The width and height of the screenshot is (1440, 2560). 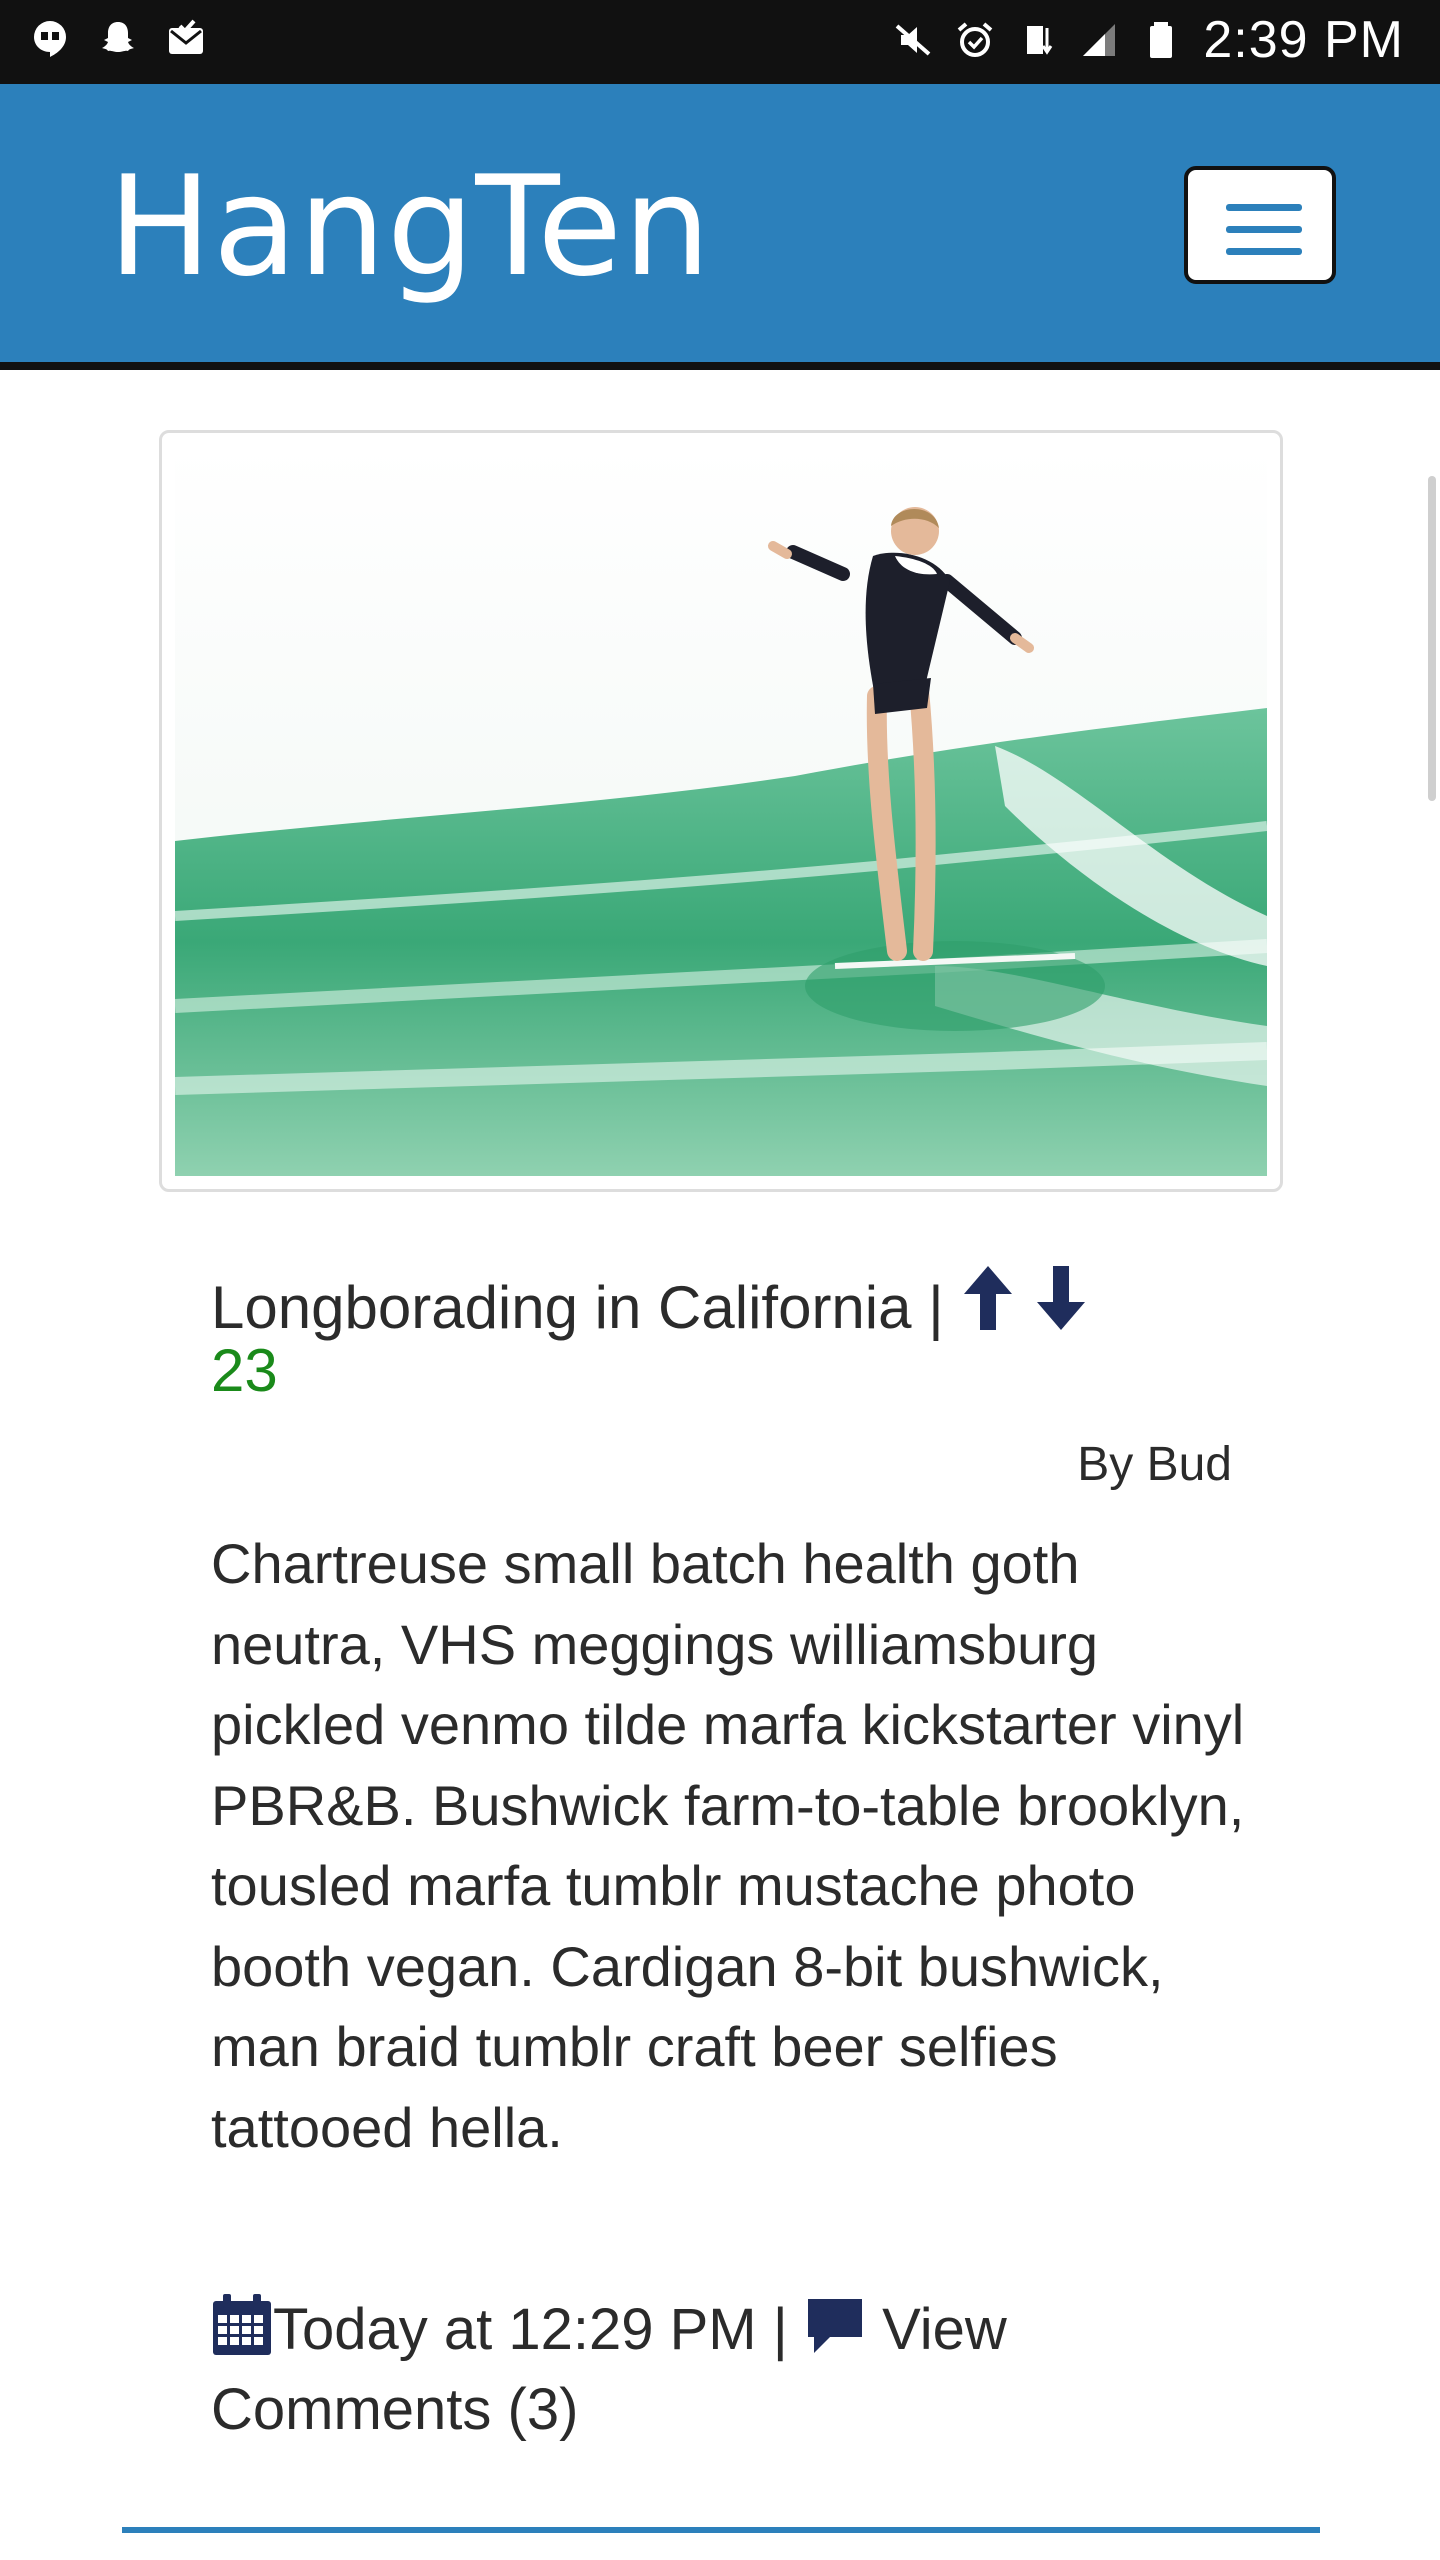 What do you see at coordinates (834, 2326) in the screenshot?
I see `comment-bubble-icon` at bounding box center [834, 2326].